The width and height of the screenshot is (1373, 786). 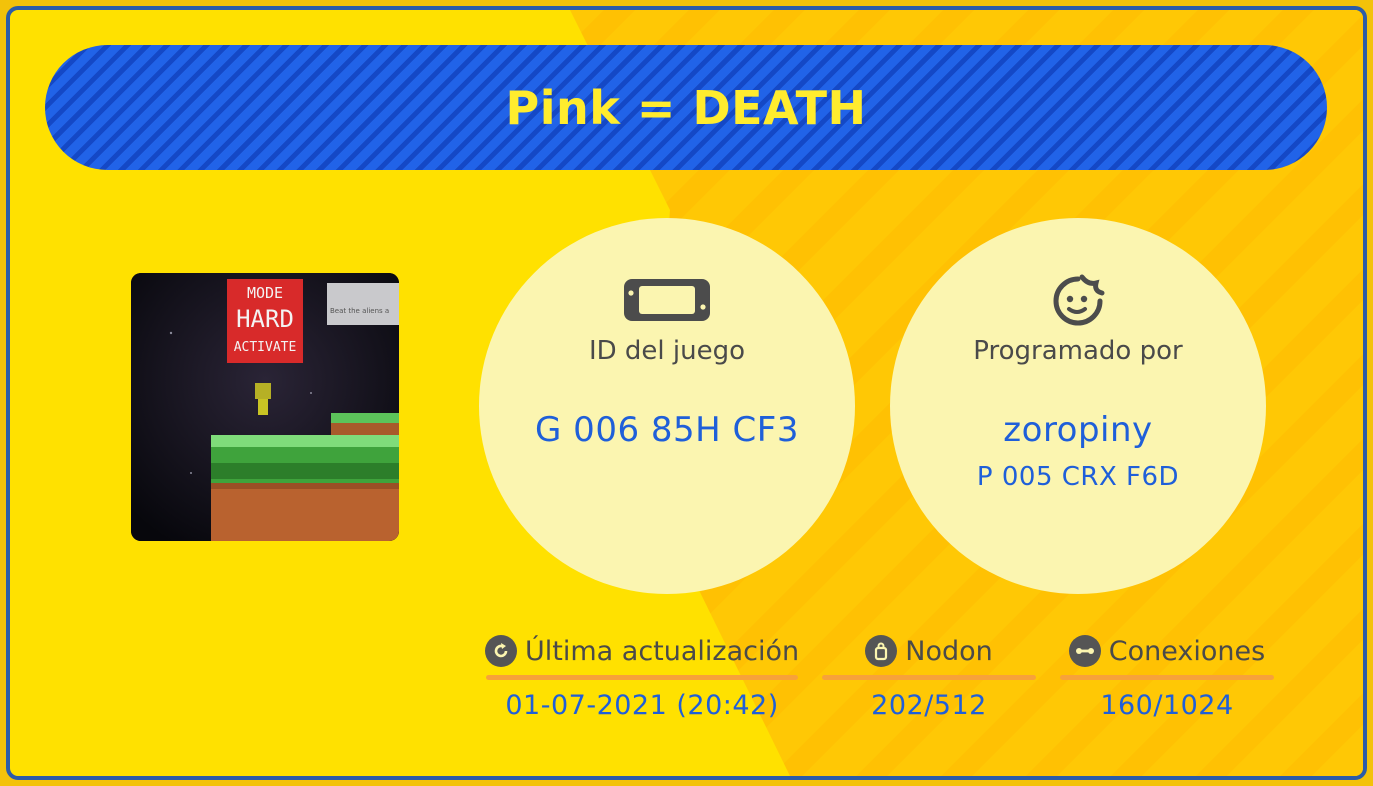 What do you see at coordinates (881, 651) in the screenshot?
I see `bag-icon` at bounding box center [881, 651].